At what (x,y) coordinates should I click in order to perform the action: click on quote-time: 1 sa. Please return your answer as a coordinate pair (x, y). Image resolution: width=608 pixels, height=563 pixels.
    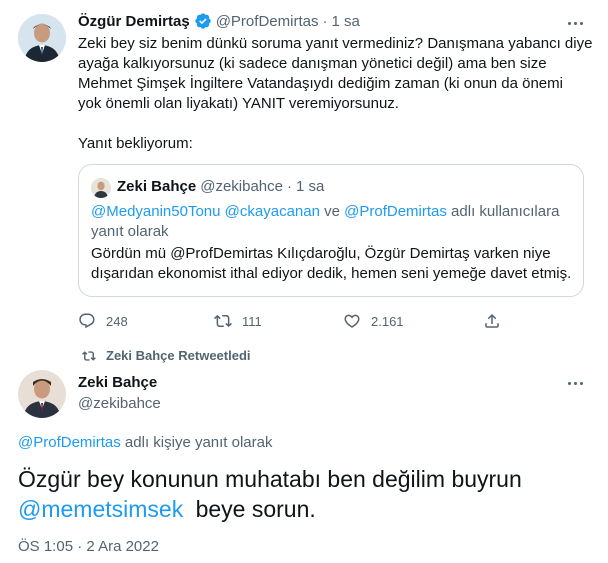
    Looking at the image, I should click on (310, 186).